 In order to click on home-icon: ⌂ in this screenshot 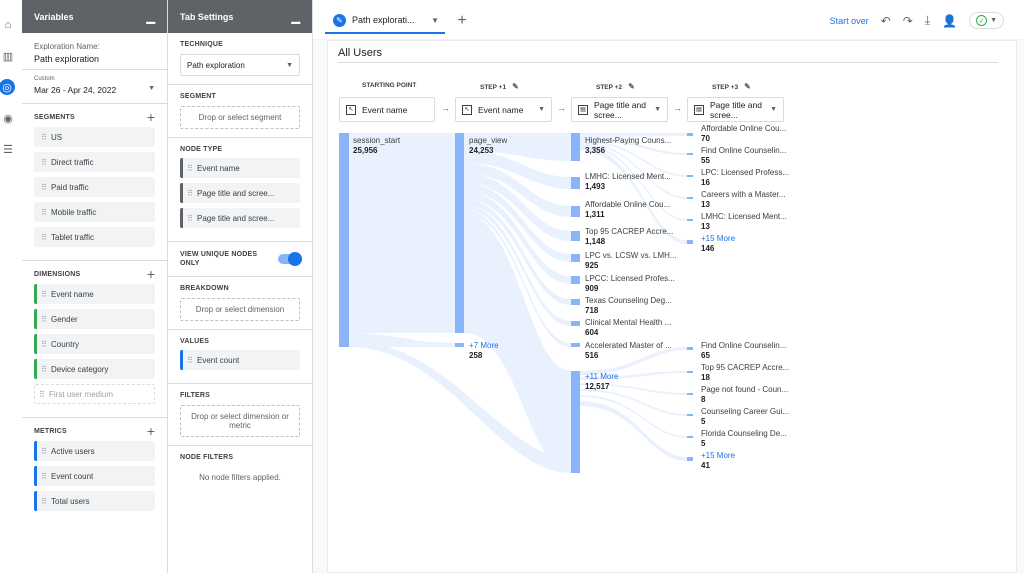, I will do `click(8, 25)`.